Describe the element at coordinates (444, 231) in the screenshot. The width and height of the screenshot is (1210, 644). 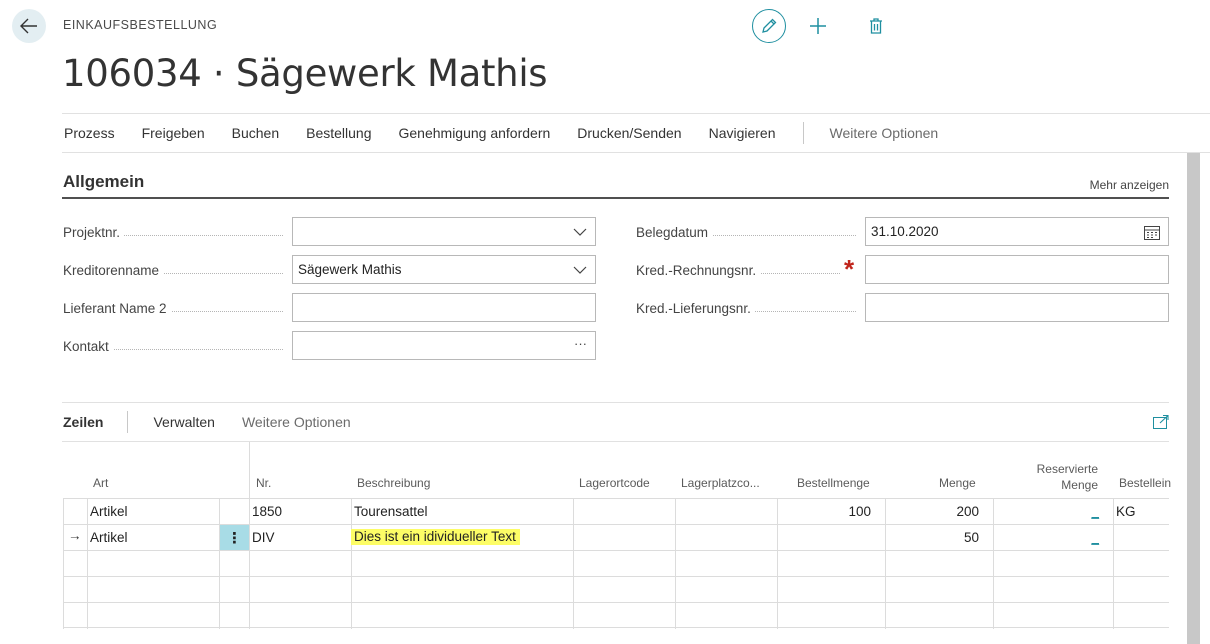
I see `projektnr-select` at that location.